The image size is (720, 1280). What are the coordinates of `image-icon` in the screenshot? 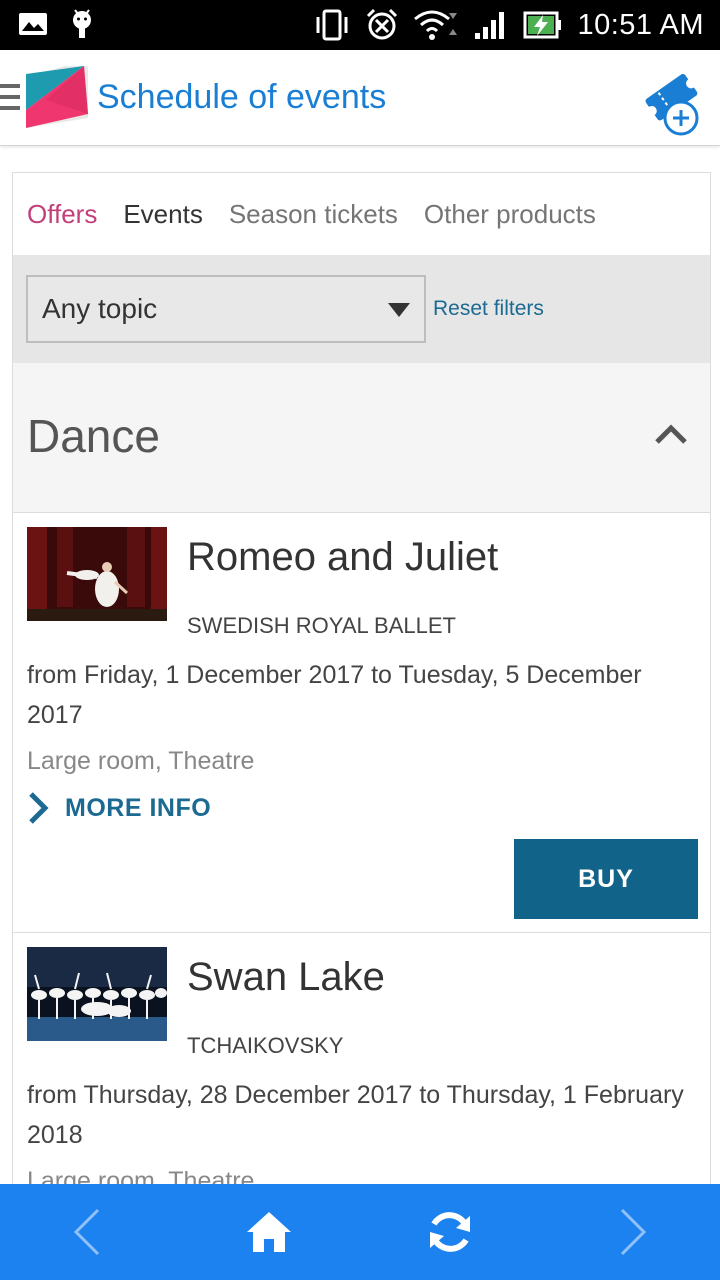 It's located at (33, 24).